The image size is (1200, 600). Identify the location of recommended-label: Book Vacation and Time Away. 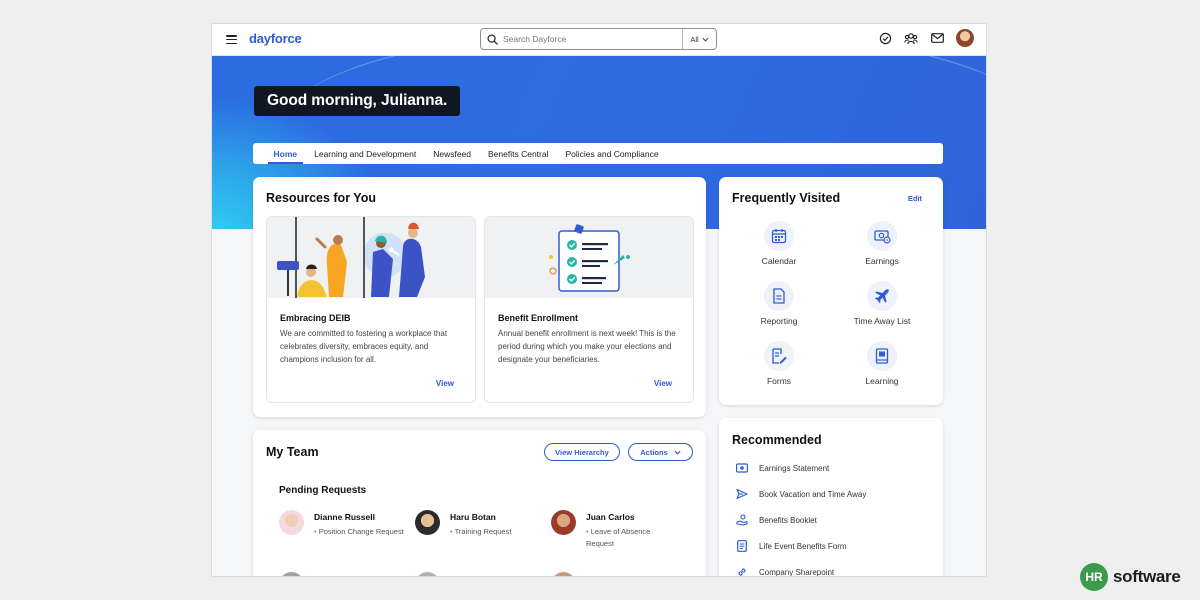
(813, 494).